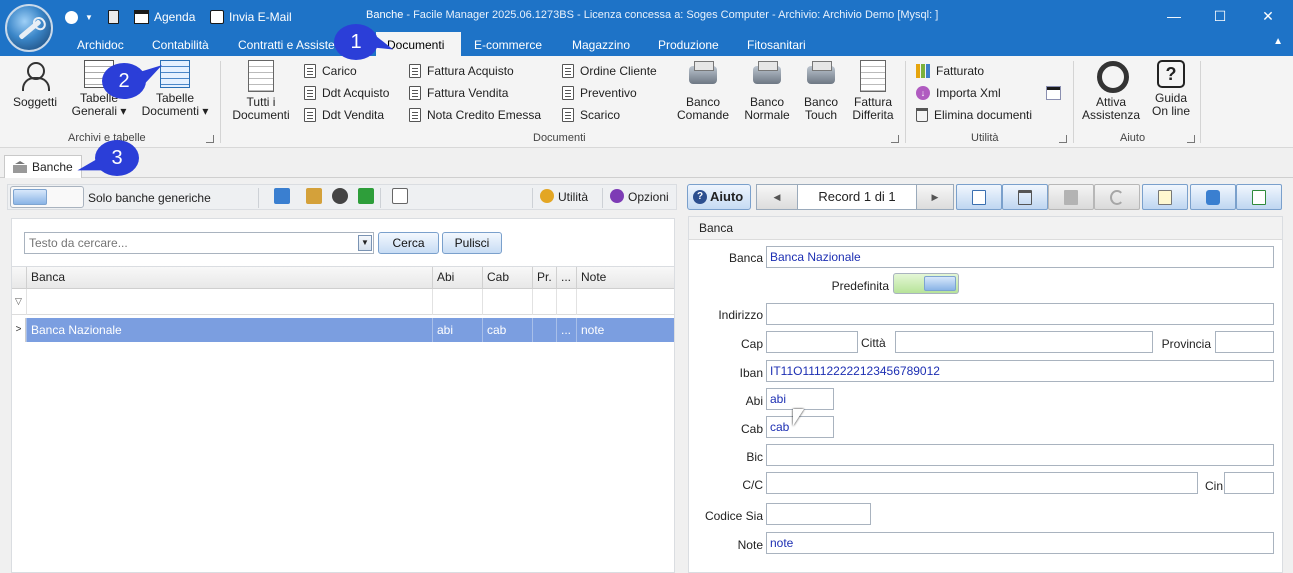  Describe the element at coordinates (818, 514) in the screenshot. I see `codice-sia-field` at that location.